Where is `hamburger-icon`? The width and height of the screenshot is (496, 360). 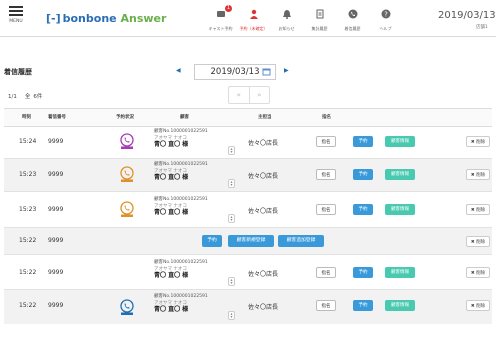
hamburger-icon is located at coordinates (16, 11).